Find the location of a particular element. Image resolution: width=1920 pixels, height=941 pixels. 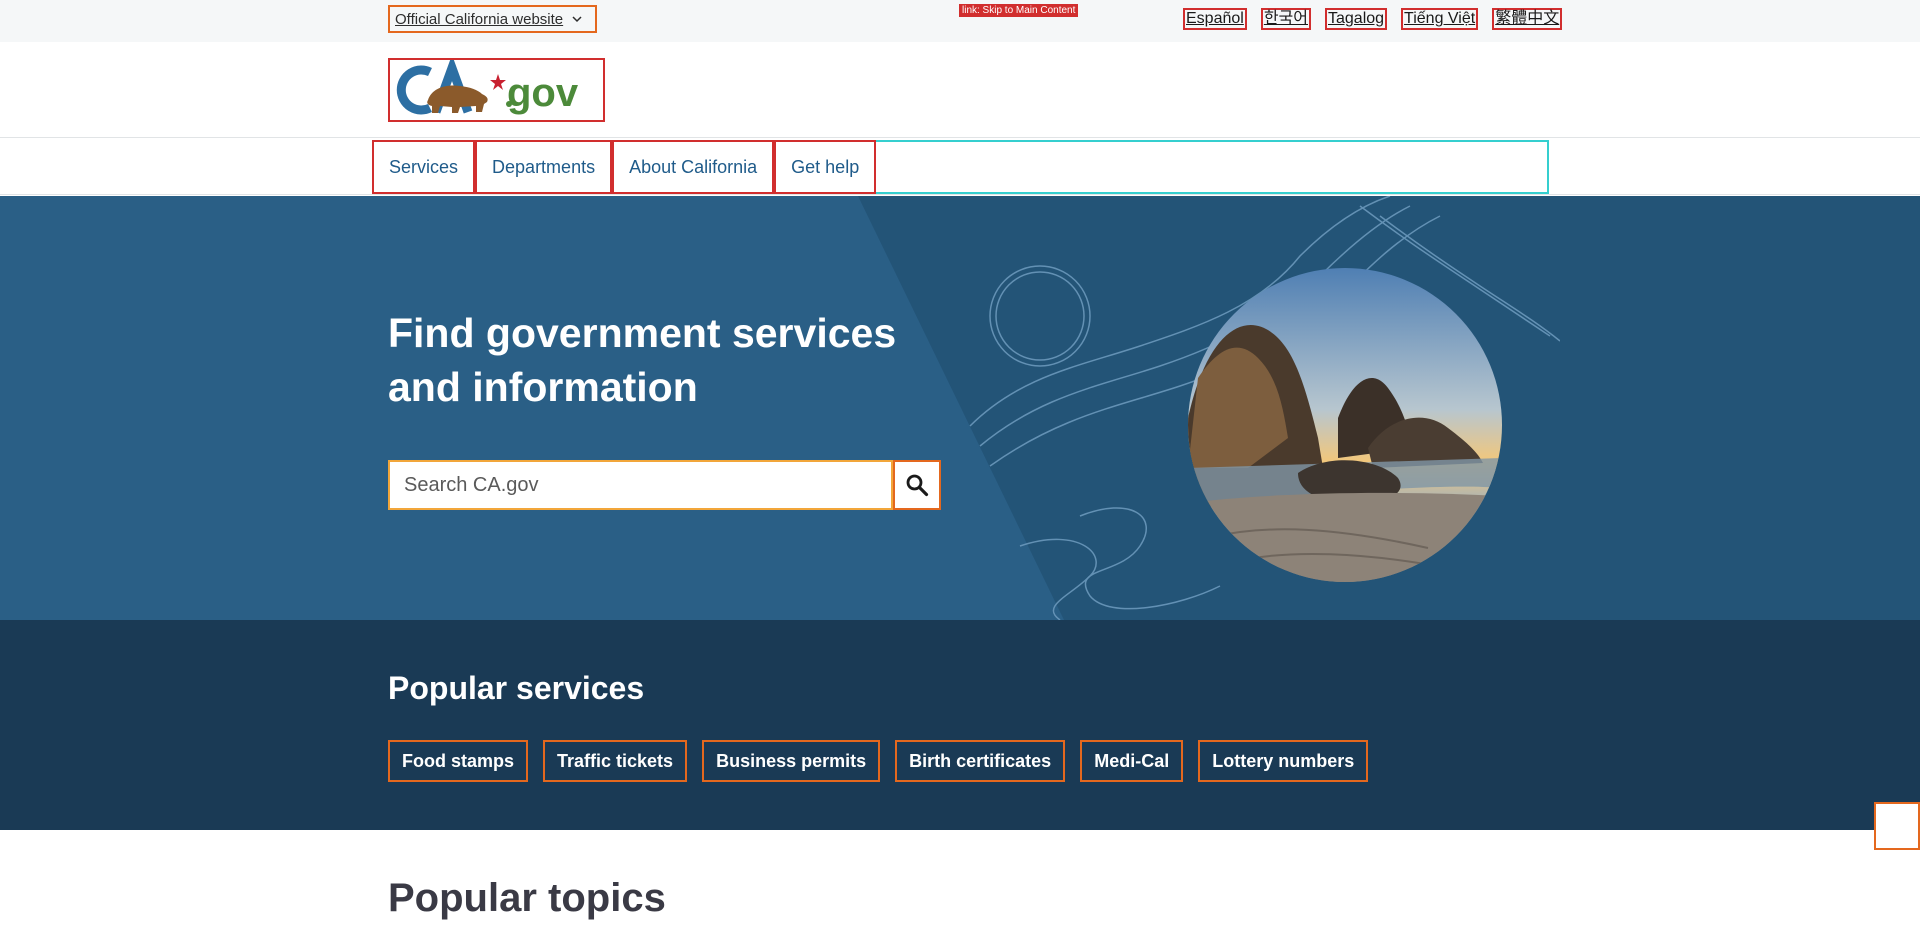

search-form is located at coordinates (664, 485).